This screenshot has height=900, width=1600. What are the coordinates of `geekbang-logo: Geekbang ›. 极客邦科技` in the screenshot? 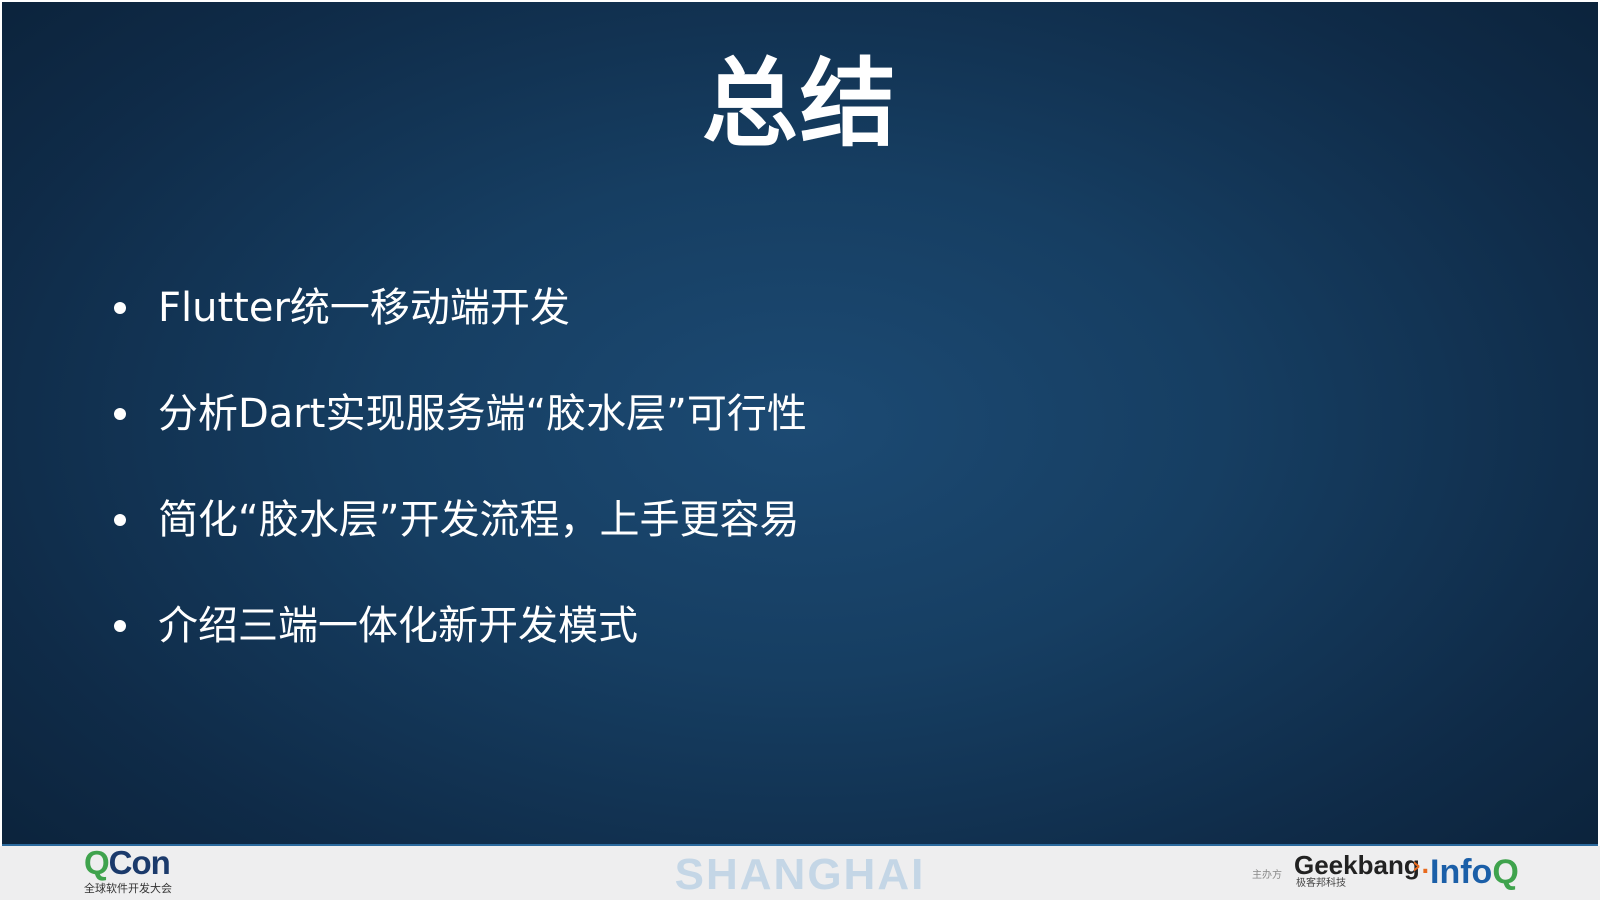 It's located at (1361, 873).